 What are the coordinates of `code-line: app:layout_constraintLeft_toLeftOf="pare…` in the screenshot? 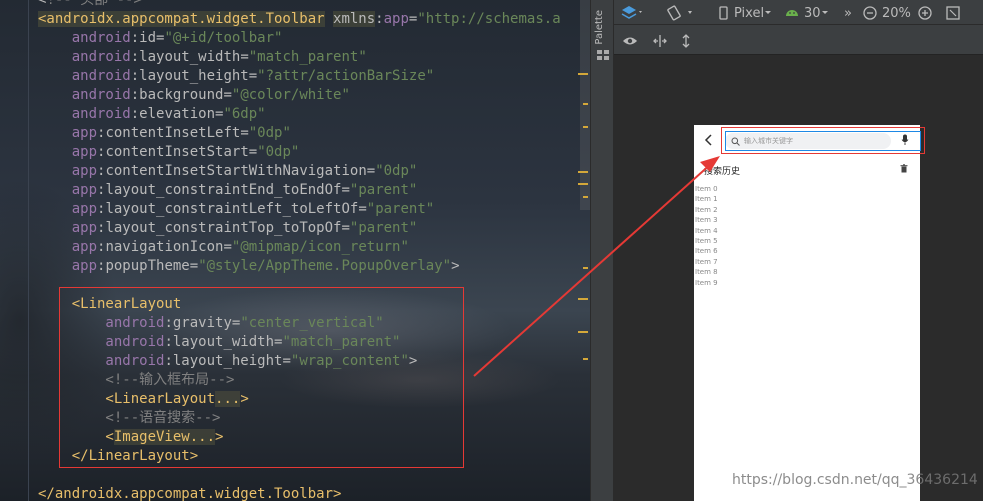 It's located at (236, 209).